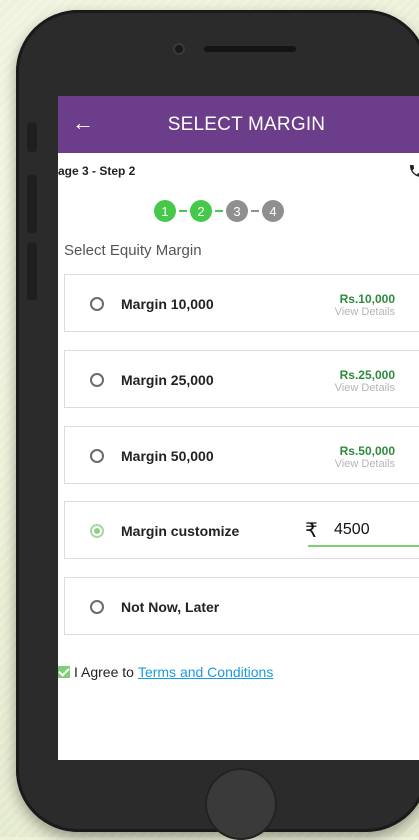 Image resolution: width=419 pixels, height=840 pixels. I want to click on step-1: 1, so click(165, 211).